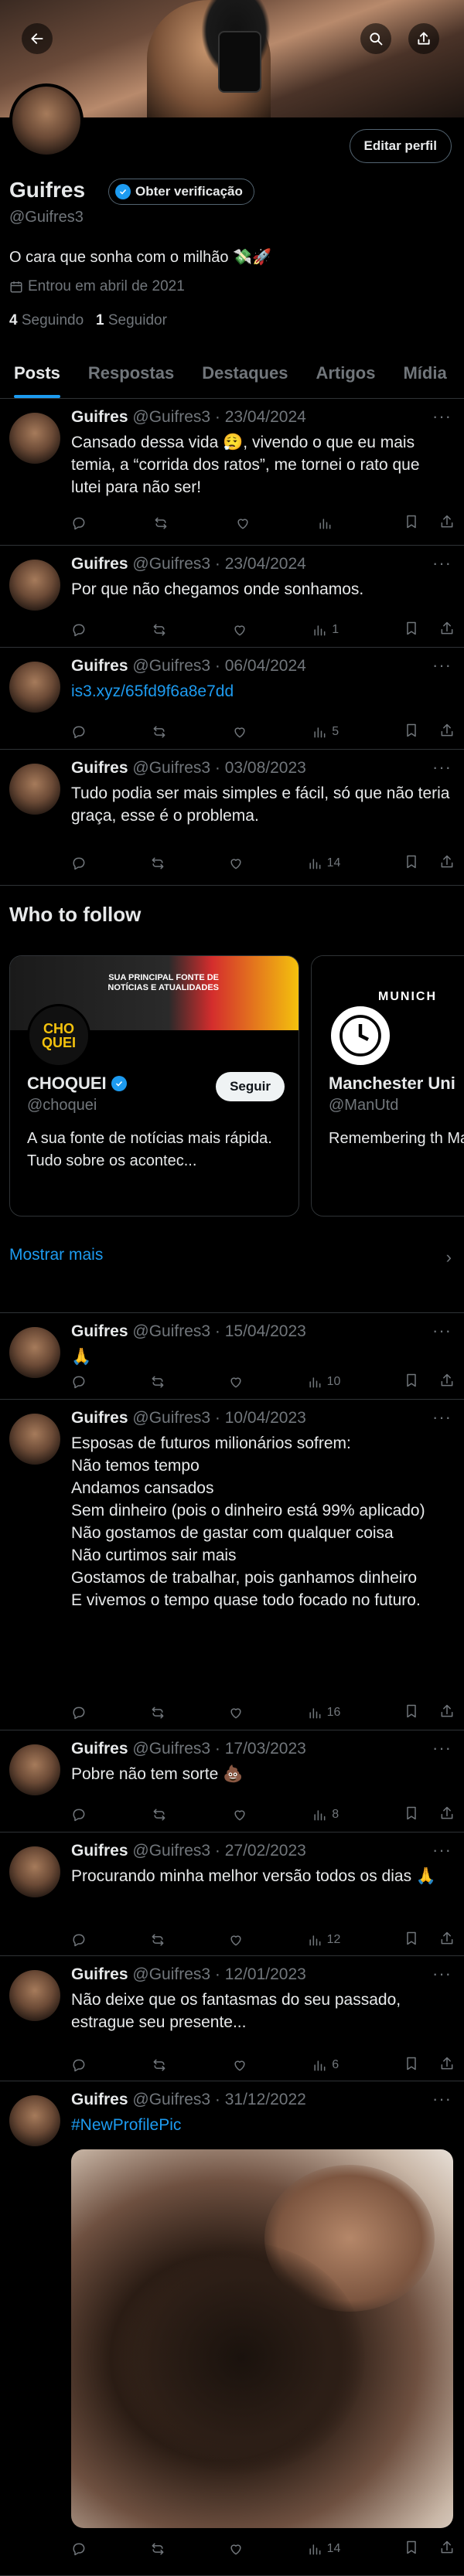  I want to click on tweet: Guifres @Guifres3 · 15/04/2023 ··· 🙏 10, so click(232, 1356).